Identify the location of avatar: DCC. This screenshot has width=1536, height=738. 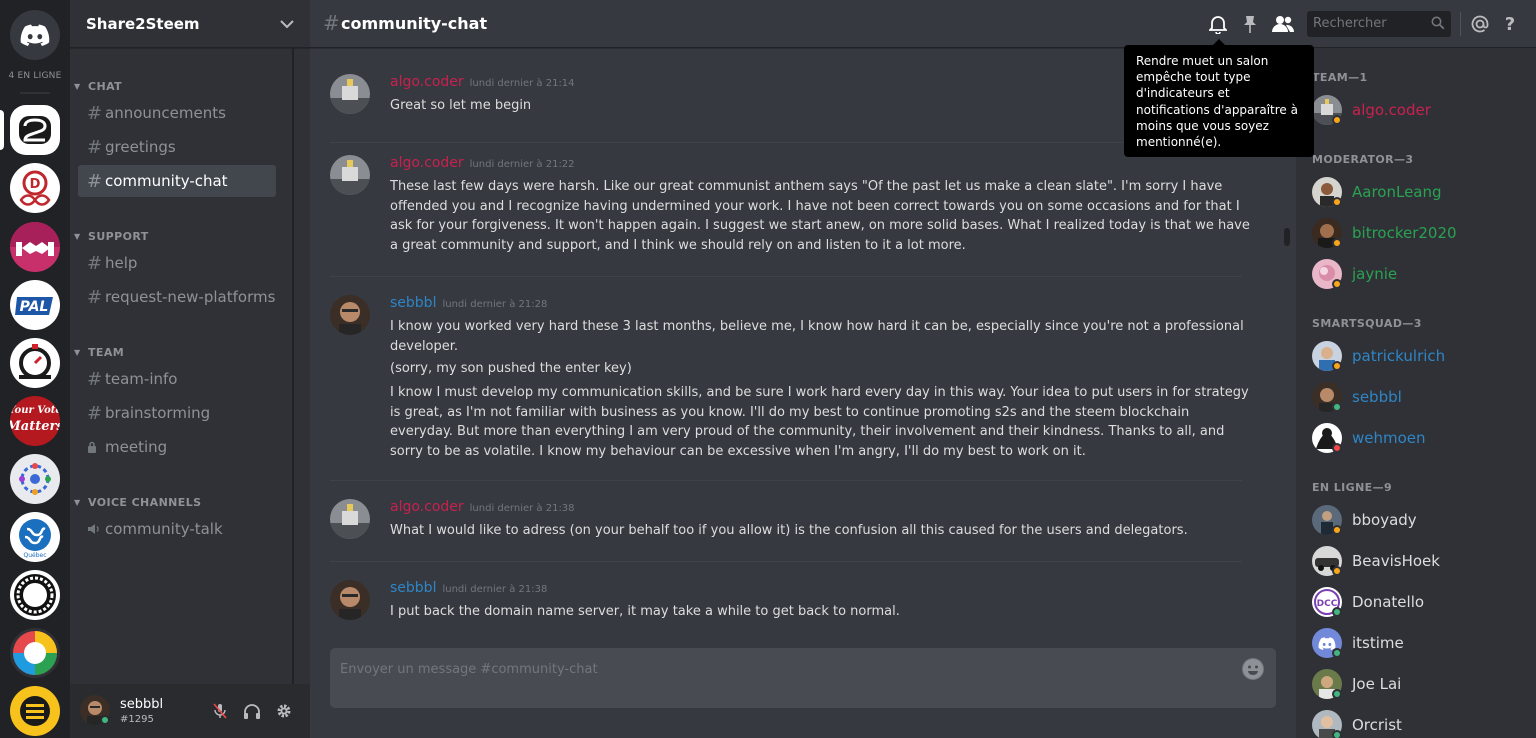
(1327, 602).